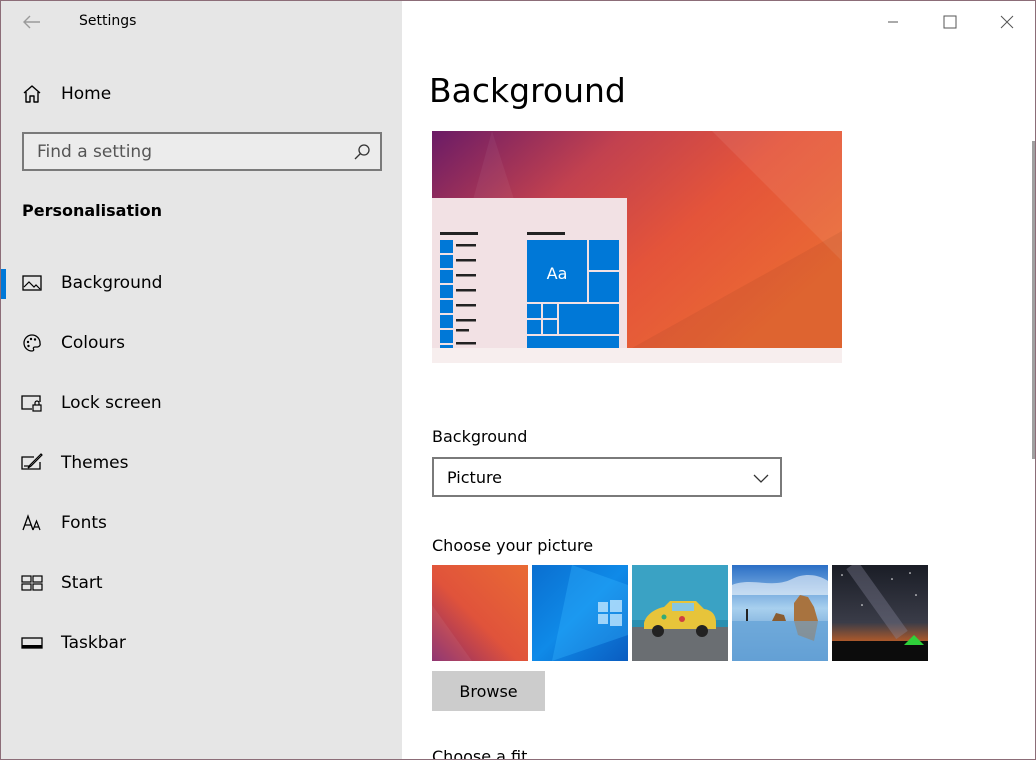  I want to click on sidebar-item-fonts: Fonts, so click(201, 523).